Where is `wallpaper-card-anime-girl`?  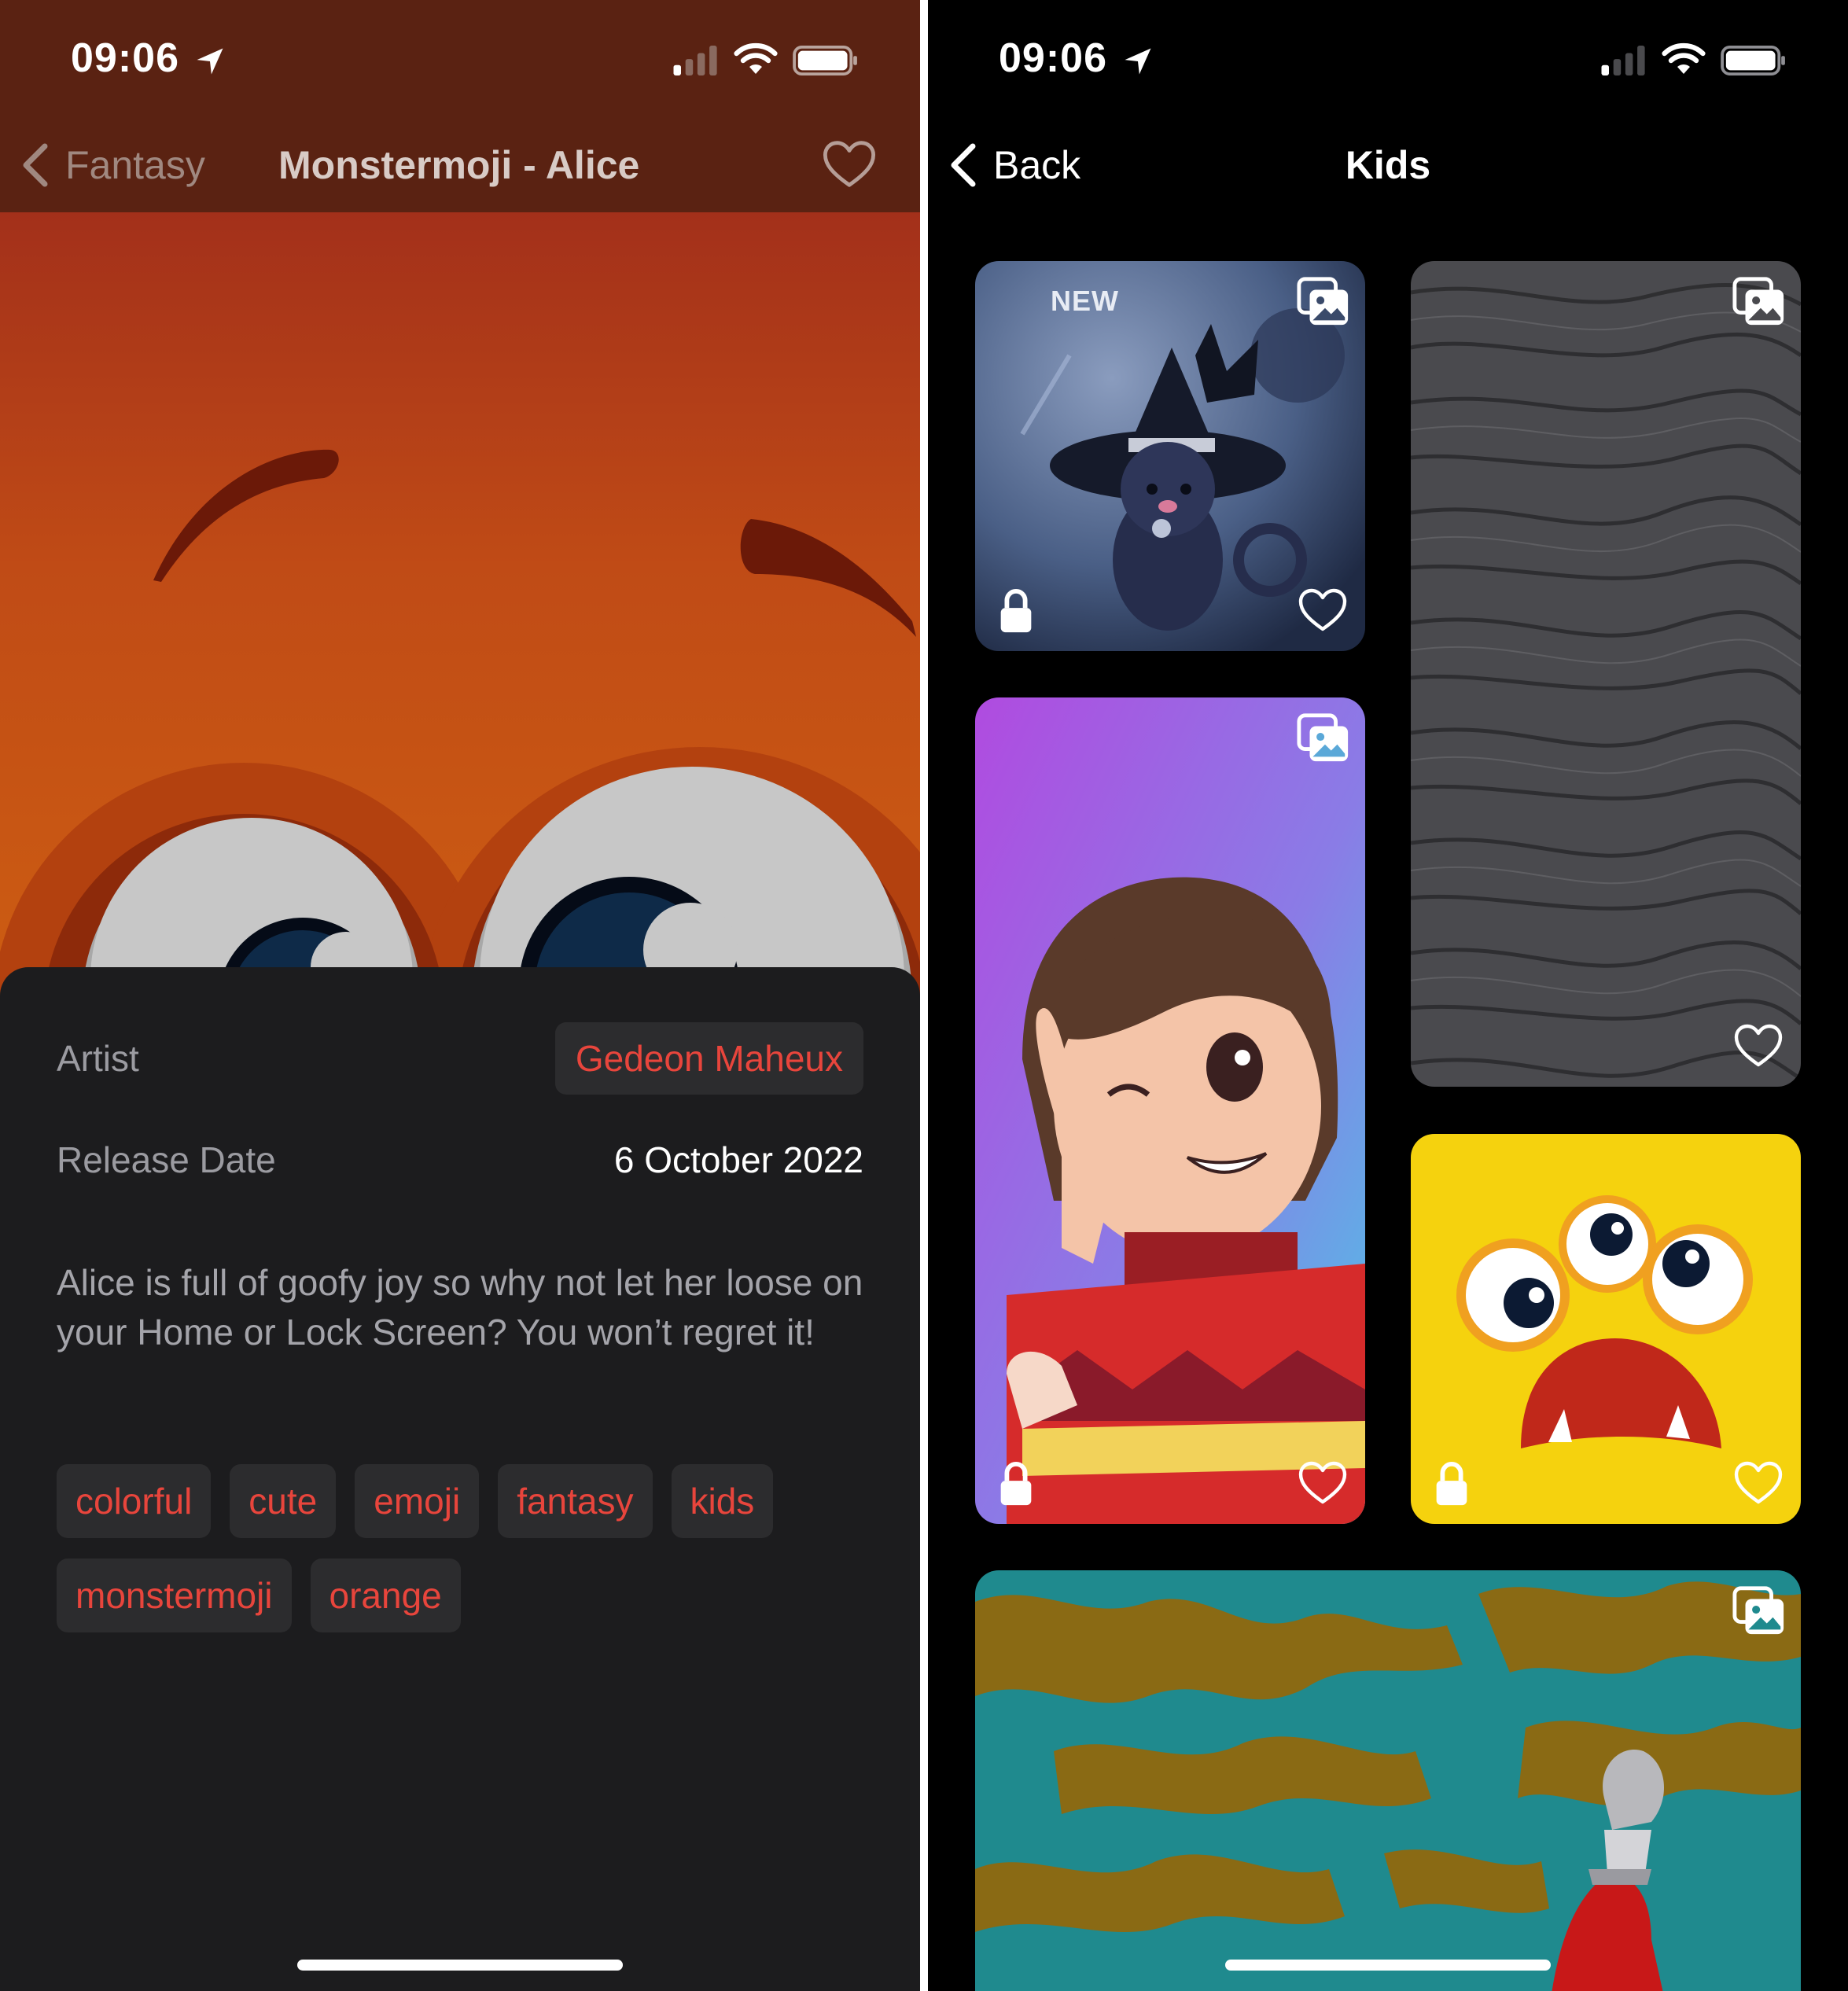
wallpaper-card-anime-girl is located at coordinates (1170, 1110).